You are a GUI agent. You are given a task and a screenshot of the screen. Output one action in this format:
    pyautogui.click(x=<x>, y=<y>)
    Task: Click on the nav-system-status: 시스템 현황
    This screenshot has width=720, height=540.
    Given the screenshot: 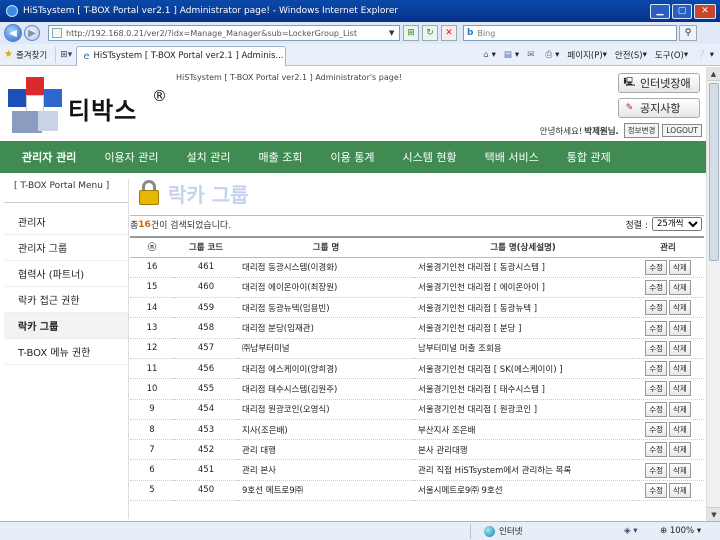 What is the action you would take?
    pyautogui.click(x=430, y=157)
    